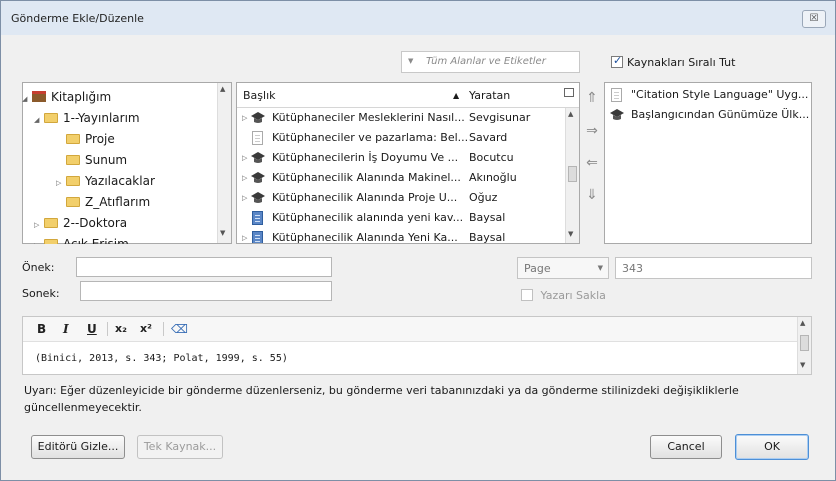  Describe the element at coordinates (101, 118) in the screenshot. I see `tree-item-label: 1--Yayınlarım` at that location.